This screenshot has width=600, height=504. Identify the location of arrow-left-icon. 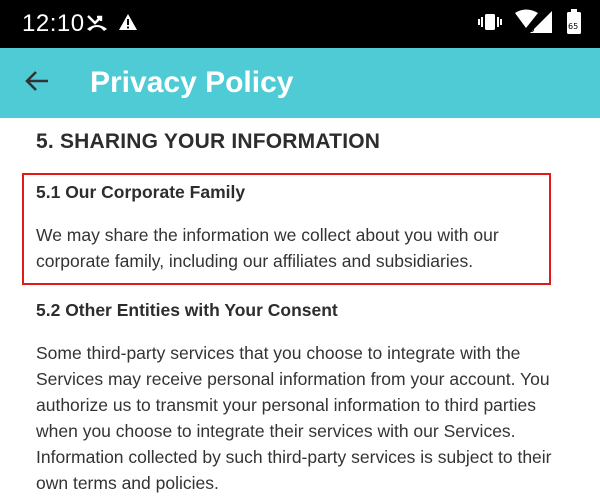
(37, 83).